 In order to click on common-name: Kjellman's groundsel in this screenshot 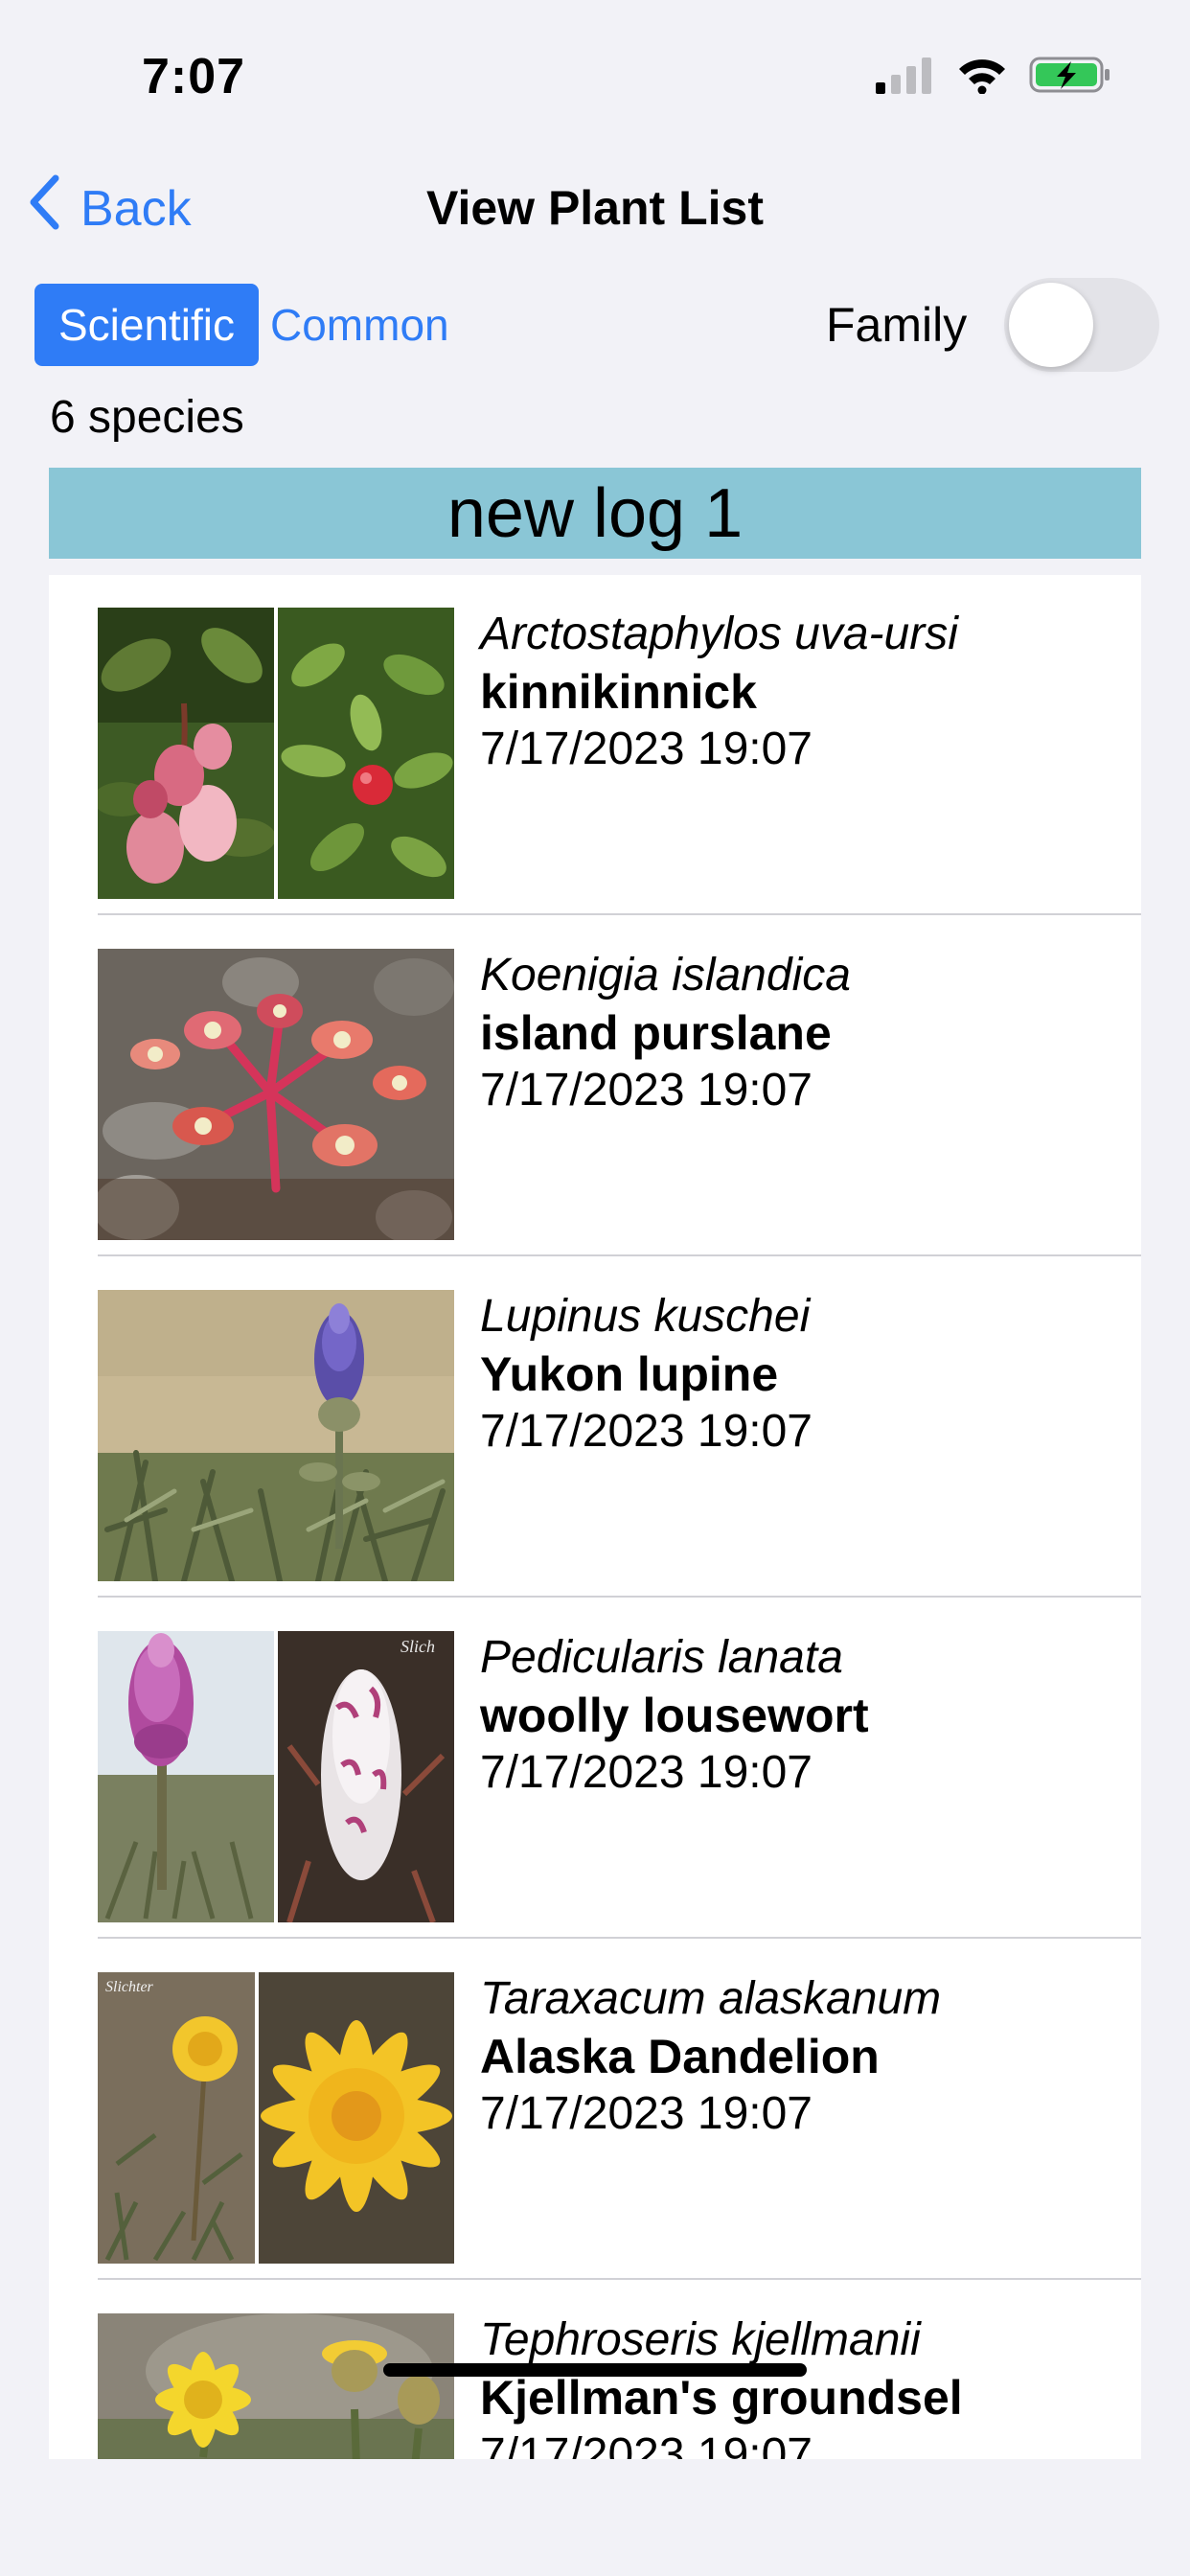, I will do `click(722, 2398)`.